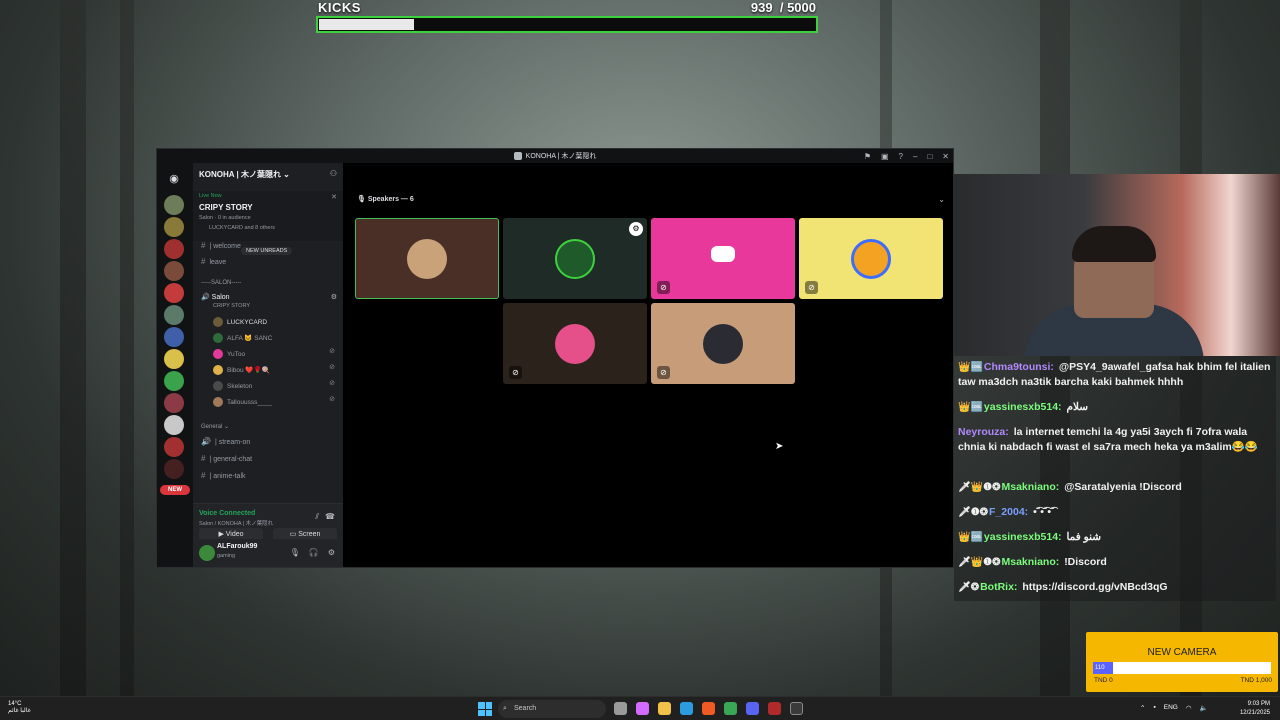 This screenshot has height=720, width=1280. I want to click on close-button: ✕, so click(945, 156).